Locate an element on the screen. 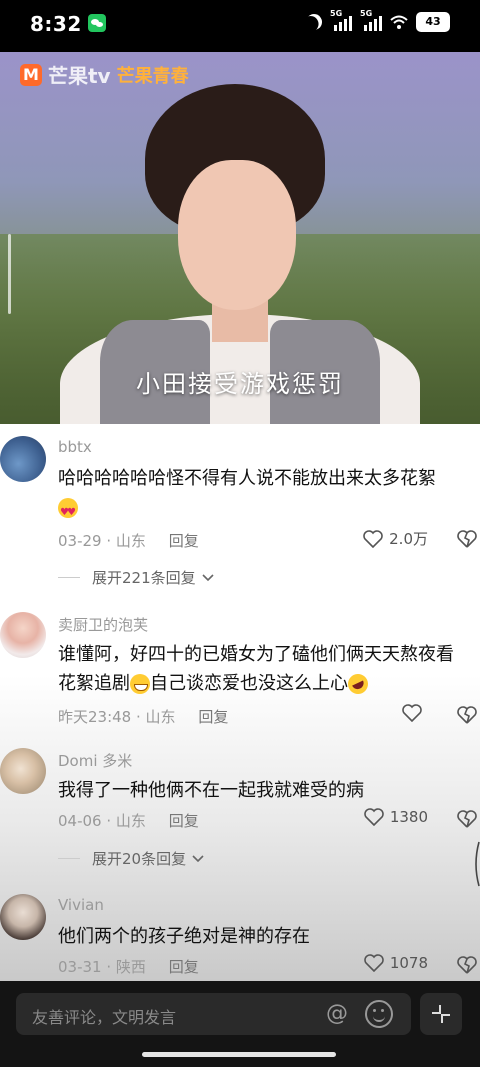 The image size is (480, 1067). expand-replies-button: 展开20条回复 is located at coordinates (131, 858).